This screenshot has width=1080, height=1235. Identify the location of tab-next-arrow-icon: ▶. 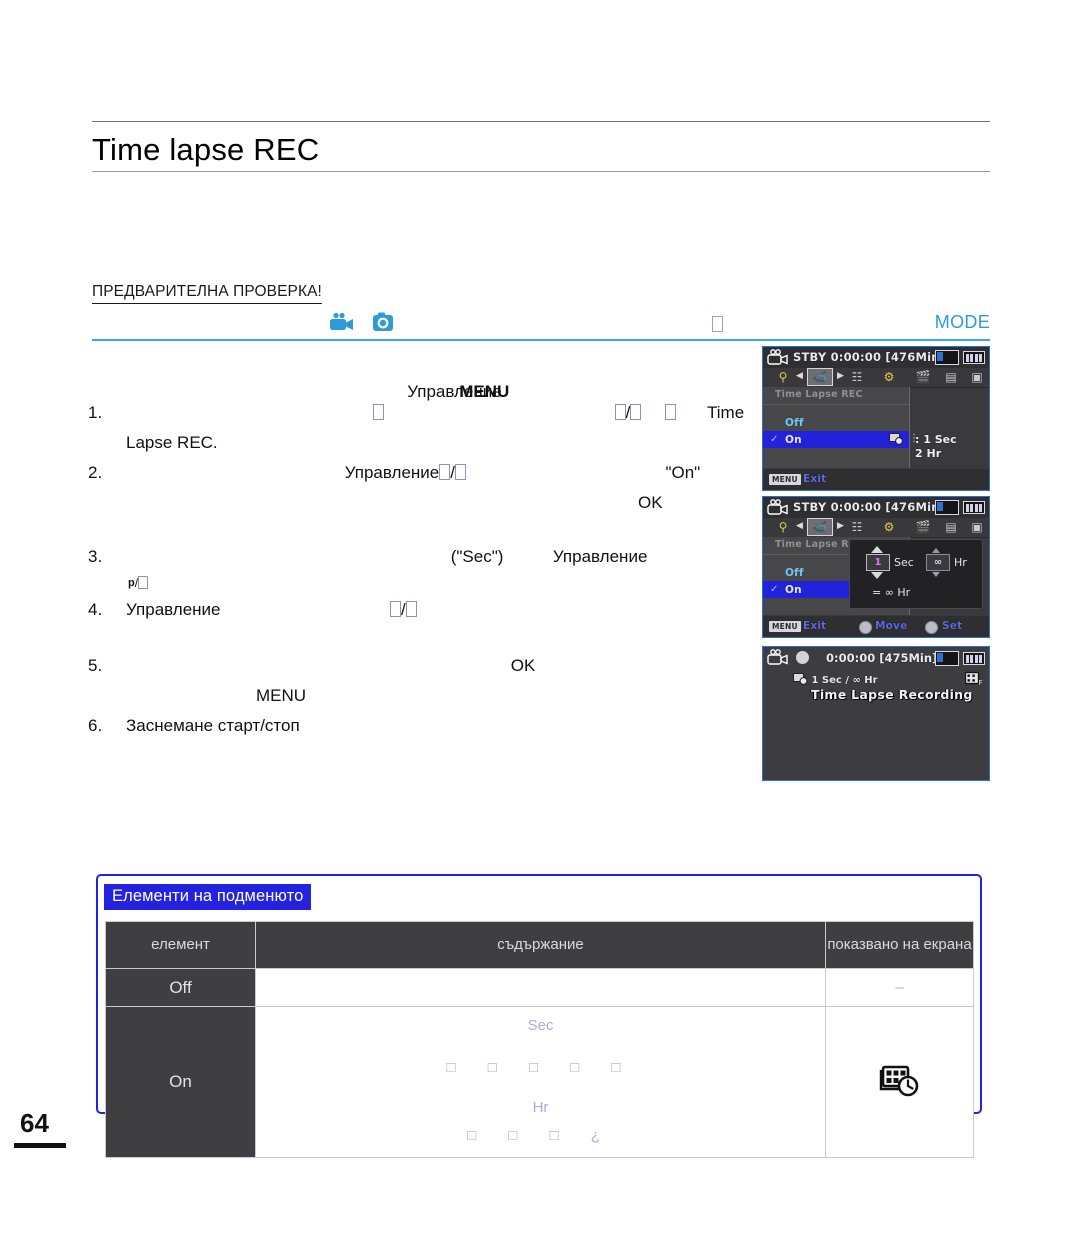
(840, 376).